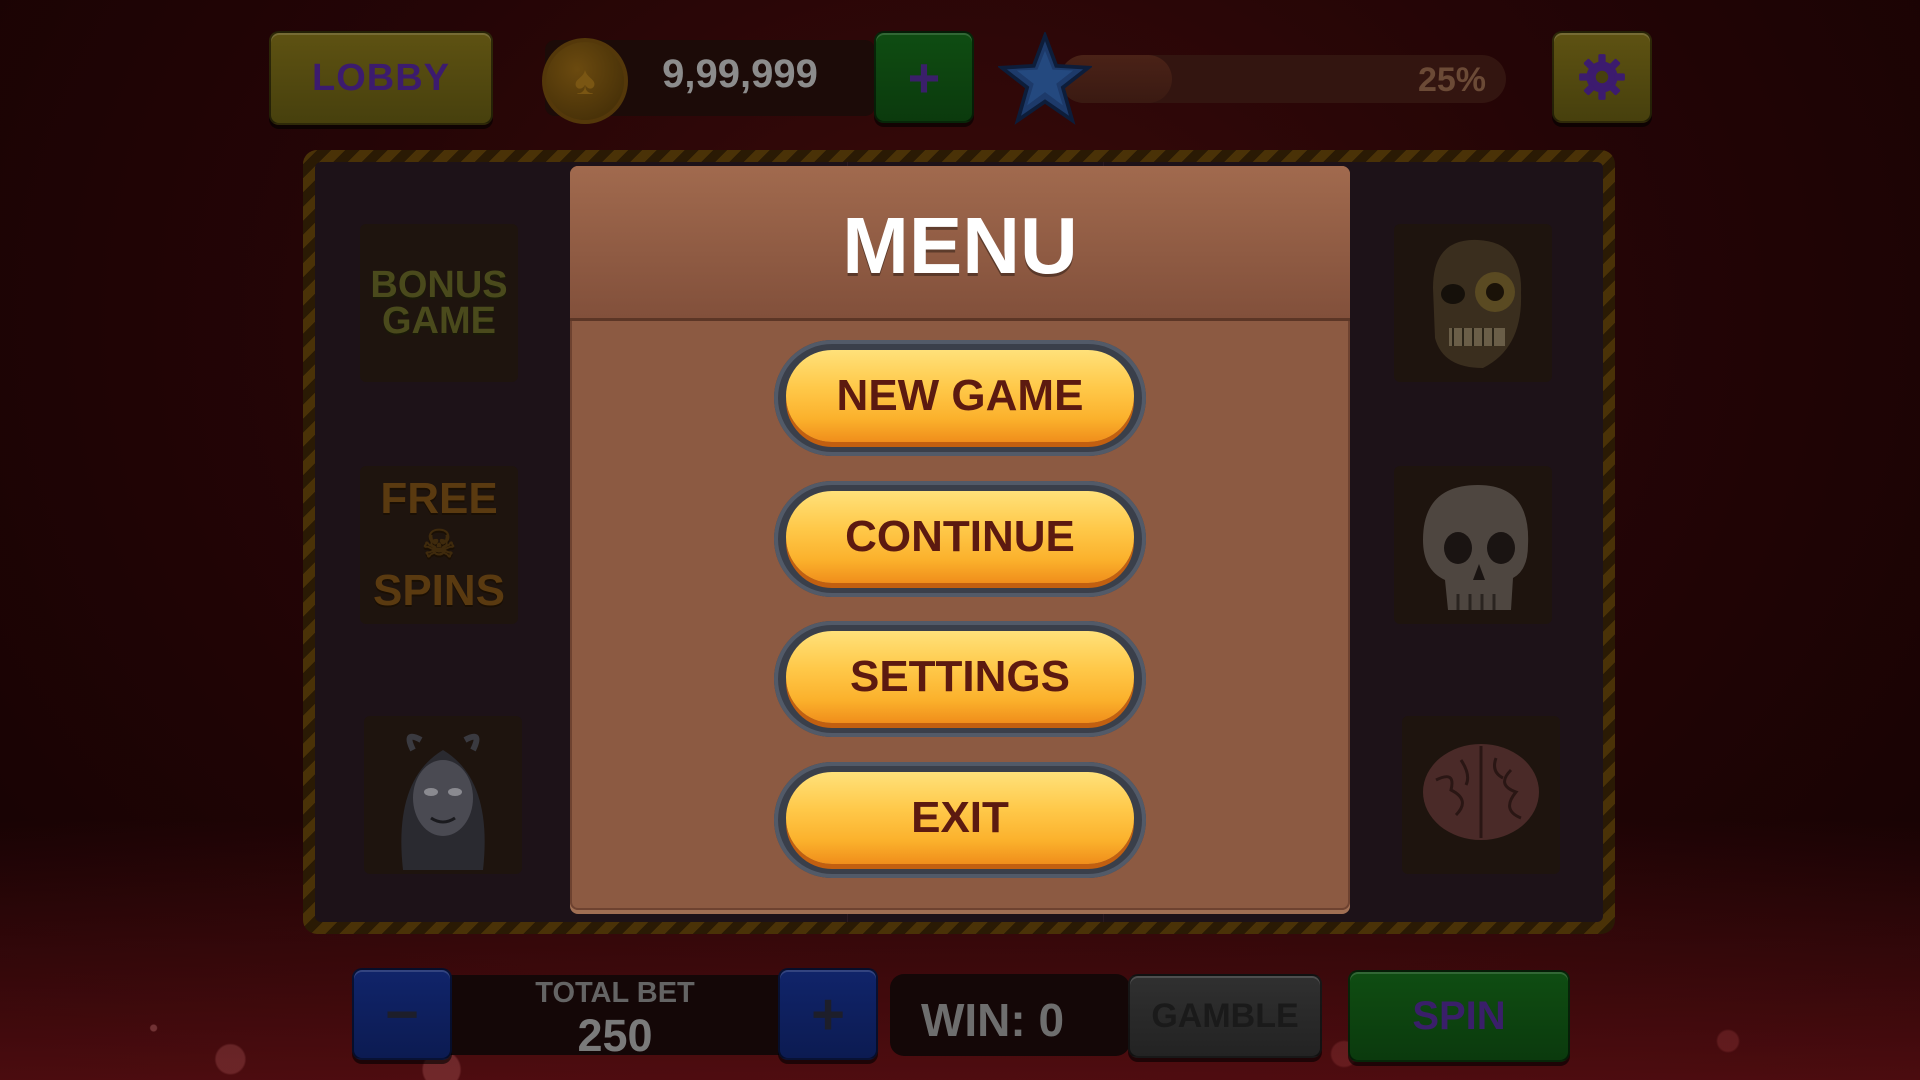 The width and height of the screenshot is (1920, 1080). I want to click on bonus-symbol-line1: BONUS, so click(439, 285).